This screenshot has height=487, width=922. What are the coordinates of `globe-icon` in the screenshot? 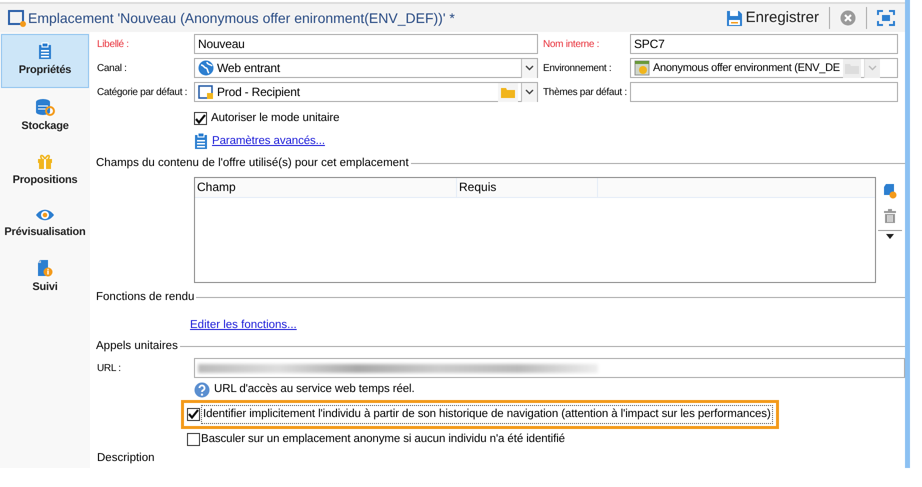 It's located at (206, 68).